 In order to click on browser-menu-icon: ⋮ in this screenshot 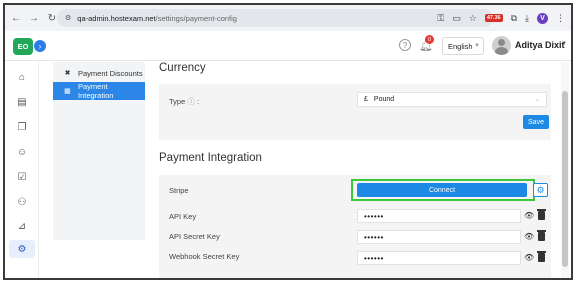, I will do `click(560, 18)`.